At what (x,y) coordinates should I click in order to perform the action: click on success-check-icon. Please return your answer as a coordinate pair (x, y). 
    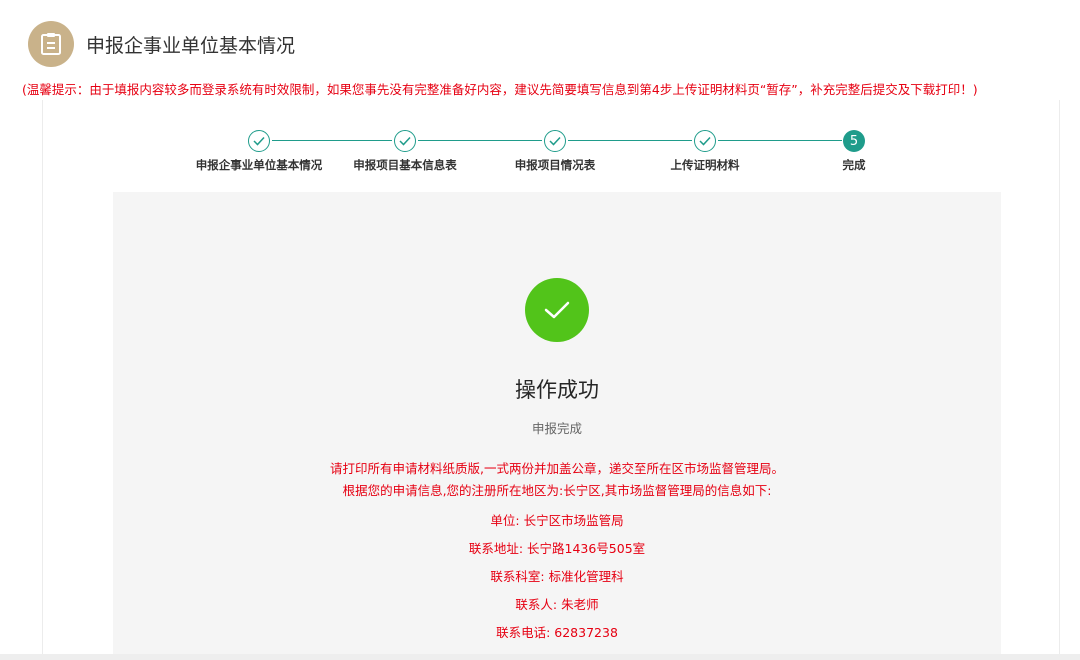
    Looking at the image, I should click on (557, 310).